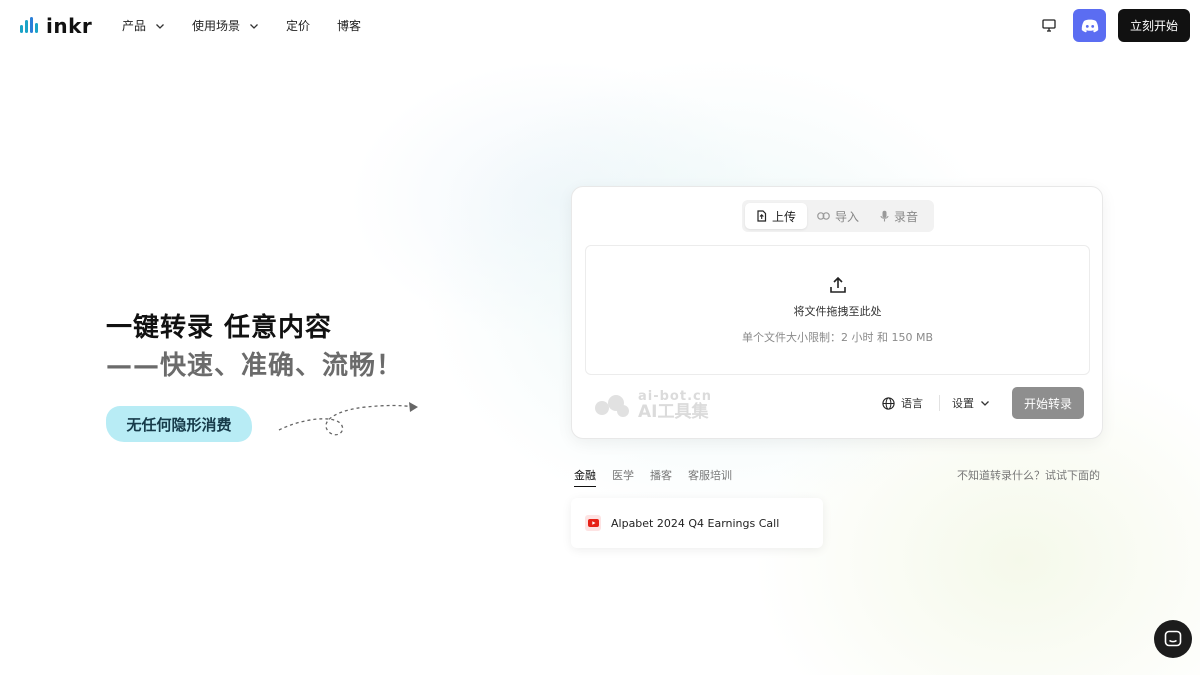 The width and height of the screenshot is (1200, 675). I want to click on category-medical: 医学, so click(623, 477).